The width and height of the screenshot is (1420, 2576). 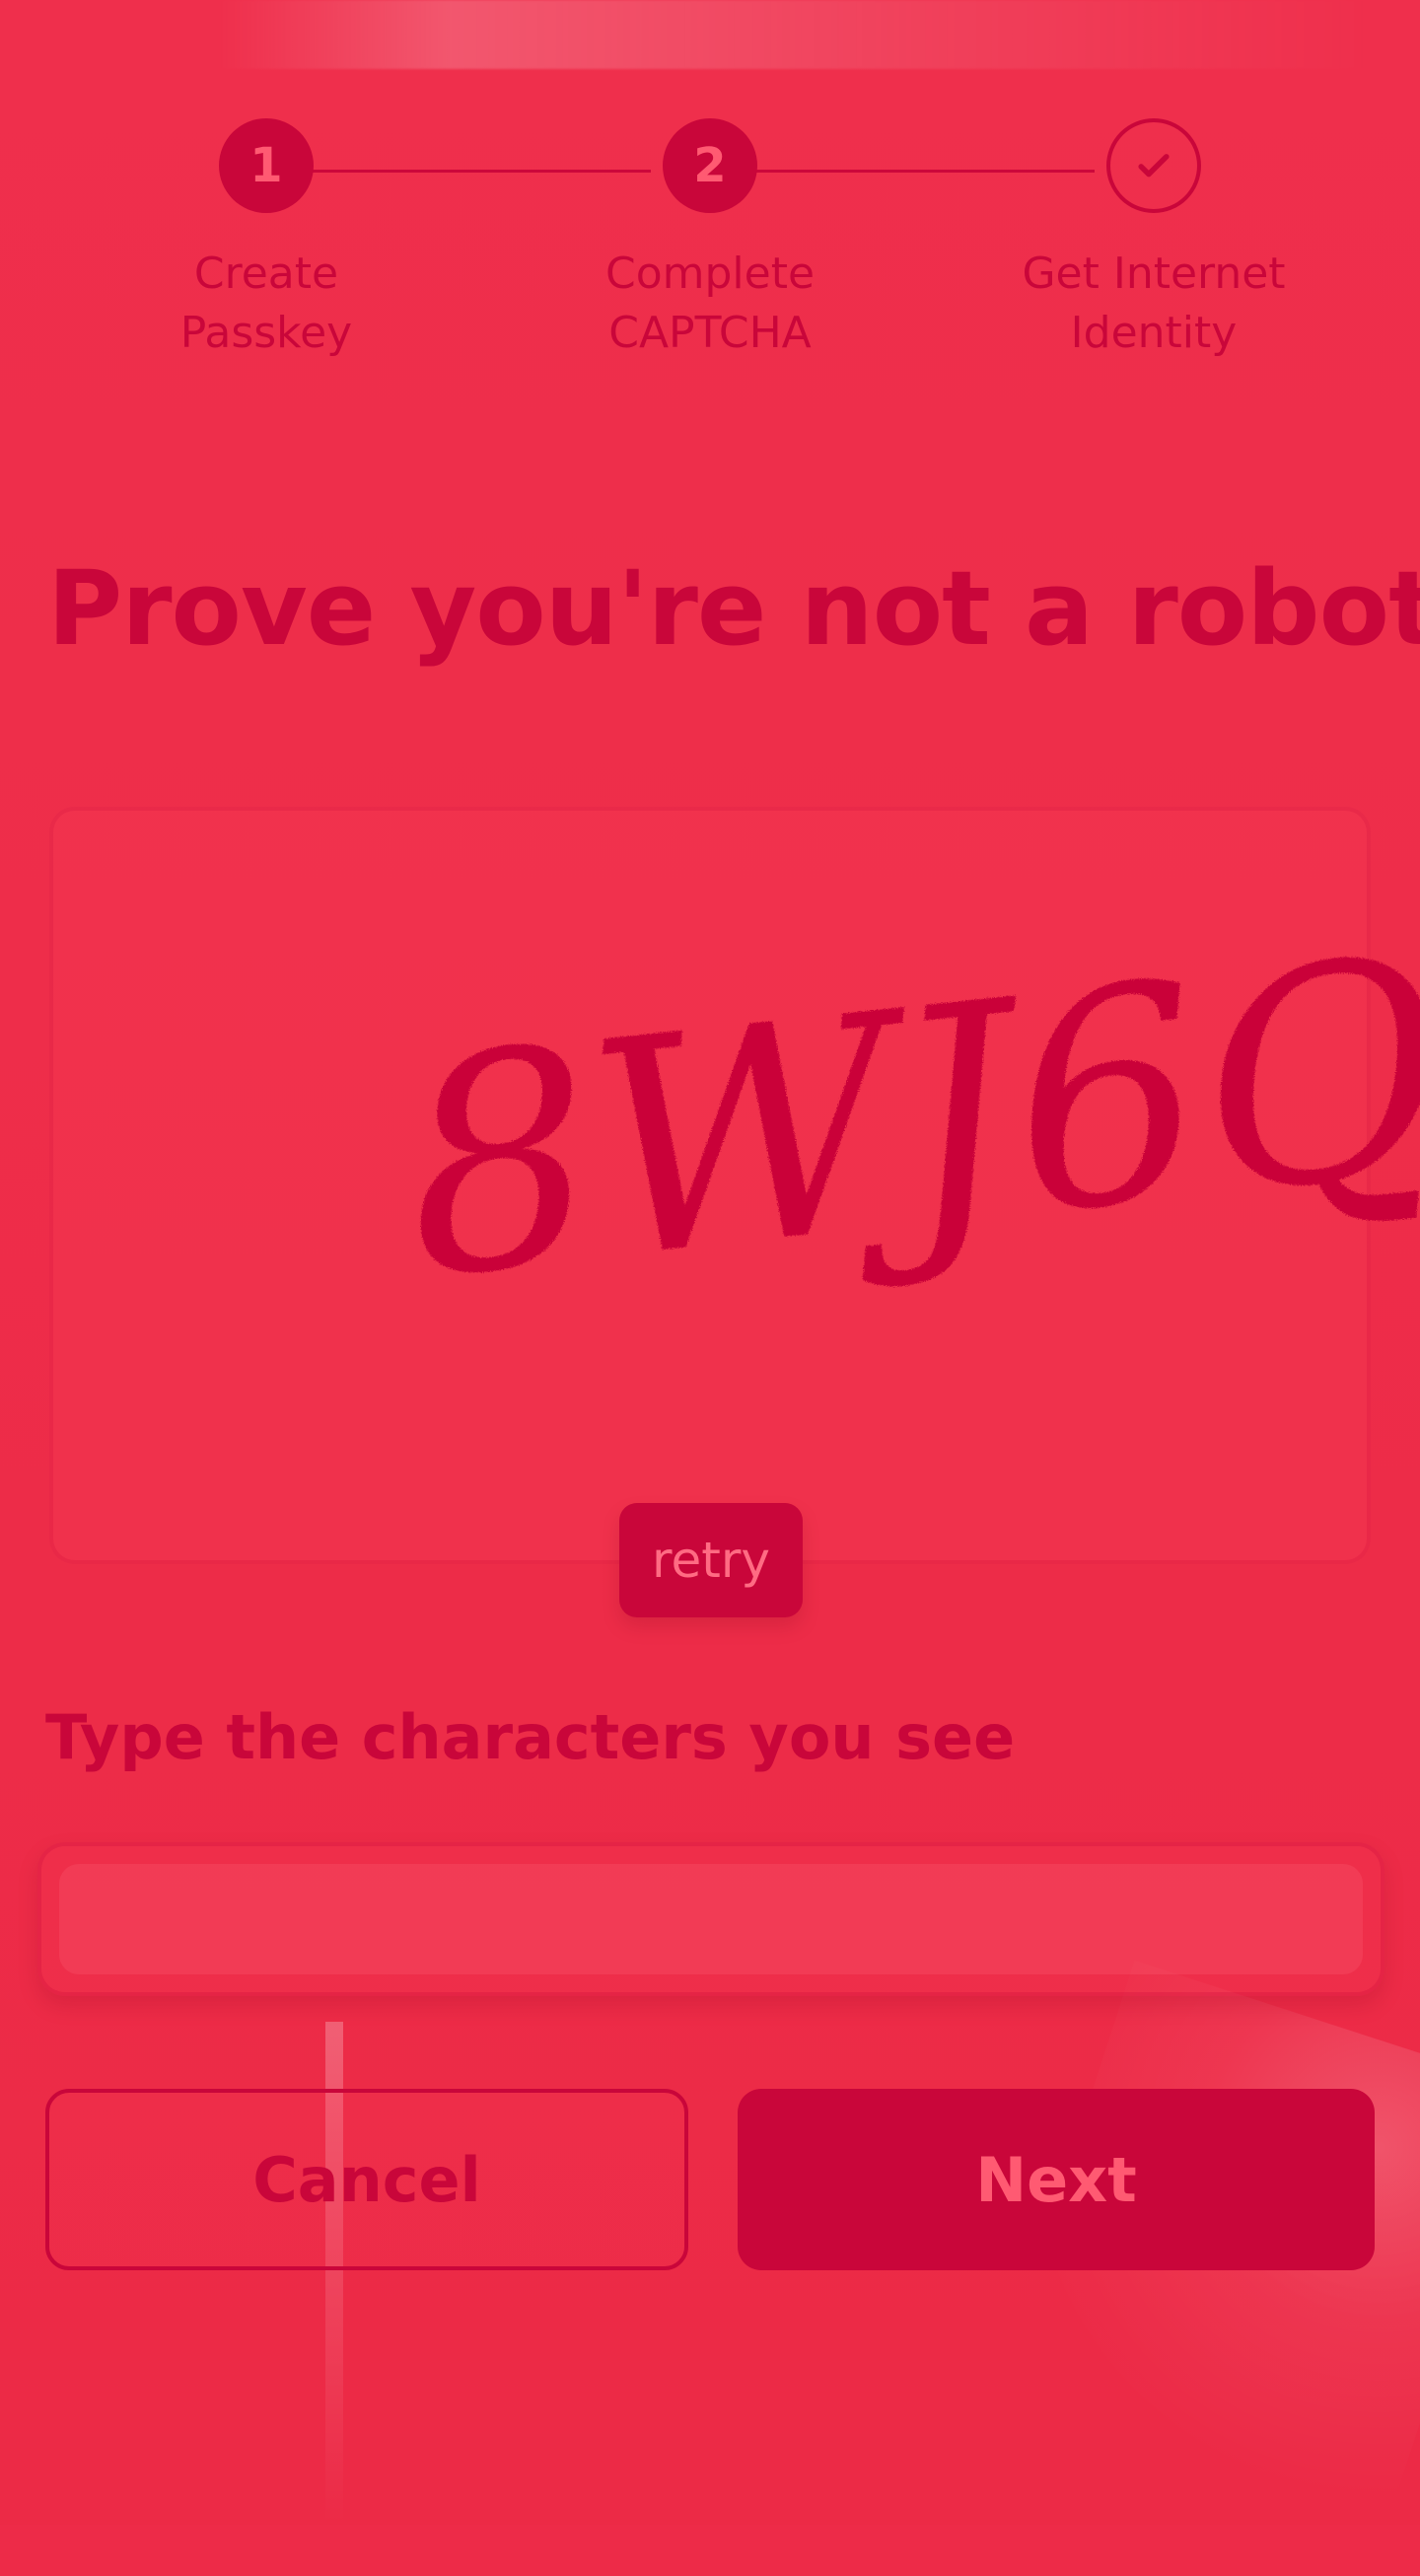 What do you see at coordinates (530, 1737) in the screenshot?
I see `captcha-instructions: Type the characters you see` at bounding box center [530, 1737].